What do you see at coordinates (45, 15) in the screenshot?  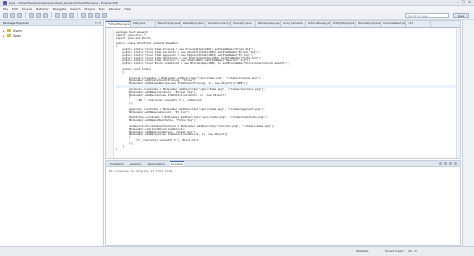 I see `external-tools-icon` at bounding box center [45, 15].